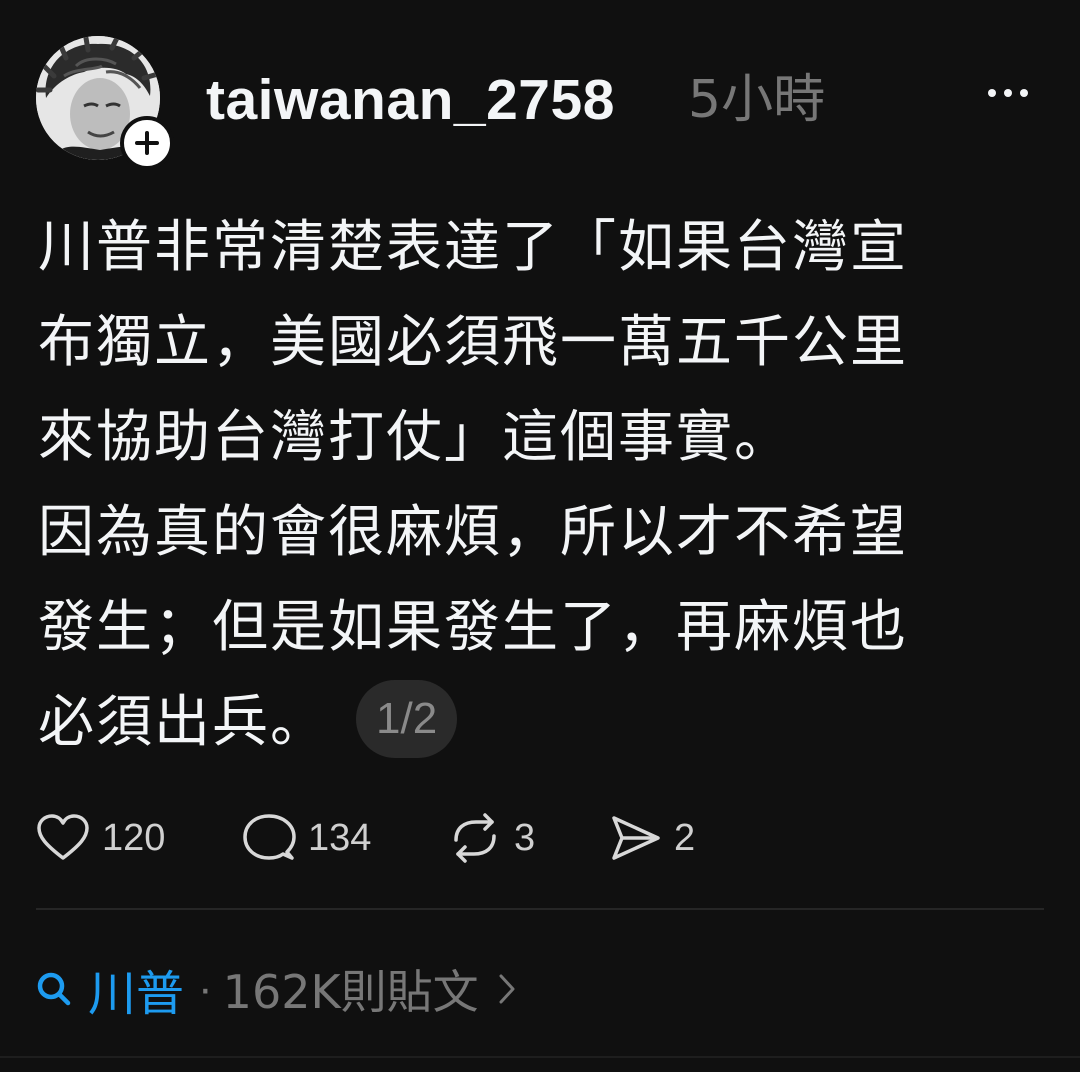  Describe the element at coordinates (473, 342) in the screenshot. I see `post-text-line: 布獨立，美國必須飛一萬五千公里` at that location.